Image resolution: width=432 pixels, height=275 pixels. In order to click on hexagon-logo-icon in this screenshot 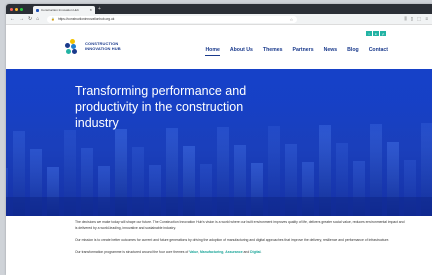, I will do `click(73, 47)`.